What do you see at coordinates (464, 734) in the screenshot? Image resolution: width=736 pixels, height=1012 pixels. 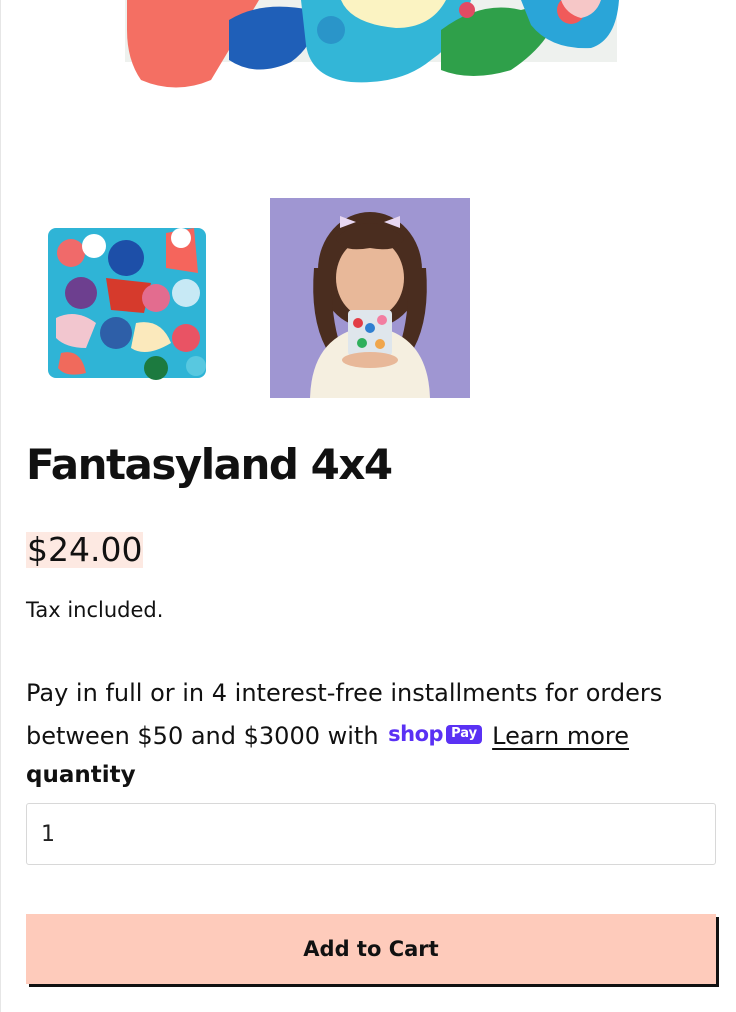 I see `shop-pay-badge: Pay` at bounding box center [464, 734].